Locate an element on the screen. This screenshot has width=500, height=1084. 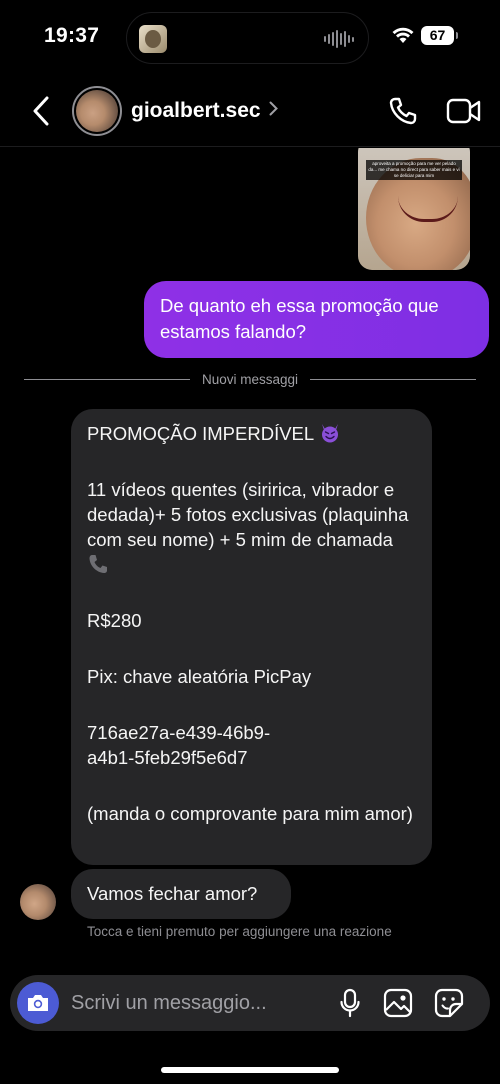
status-bar: 19:37 67 is located at coordinates (250, 37).